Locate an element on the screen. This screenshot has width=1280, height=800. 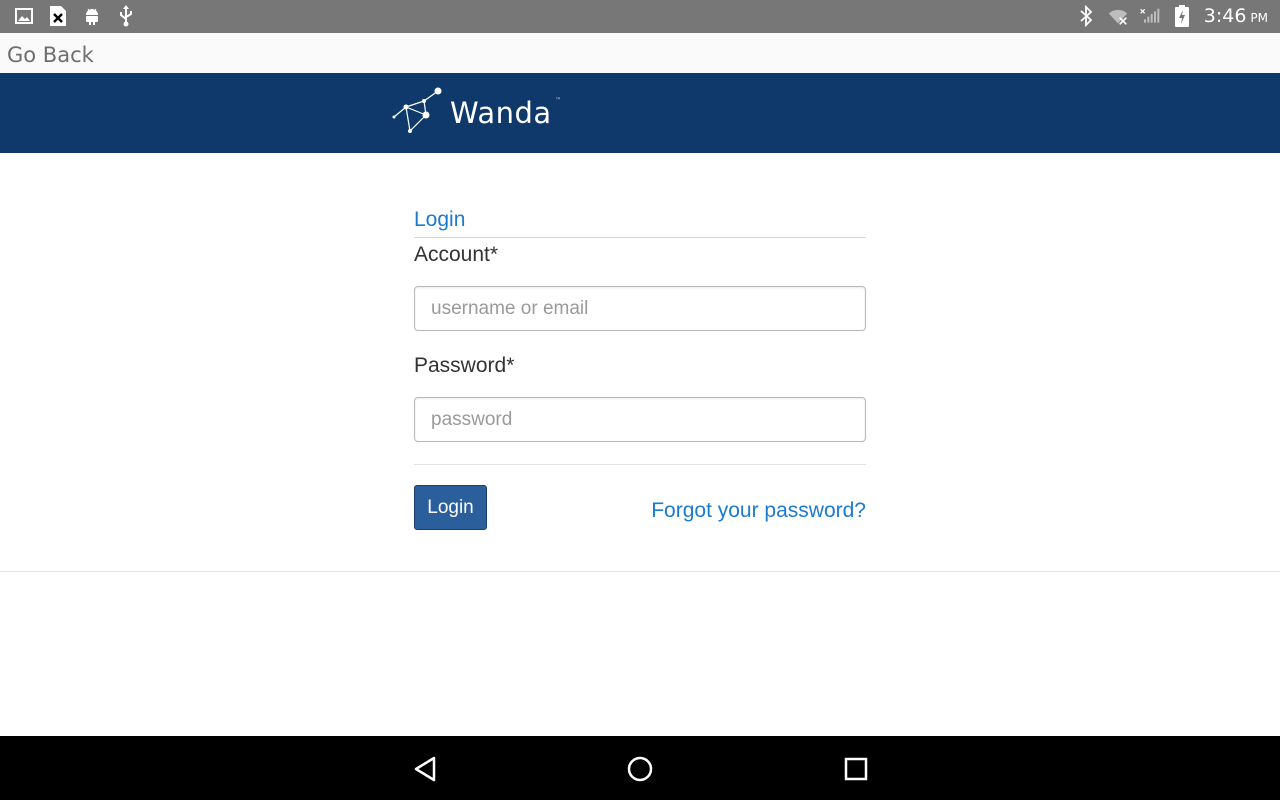
home-icon is located at coordinates (640, 769).